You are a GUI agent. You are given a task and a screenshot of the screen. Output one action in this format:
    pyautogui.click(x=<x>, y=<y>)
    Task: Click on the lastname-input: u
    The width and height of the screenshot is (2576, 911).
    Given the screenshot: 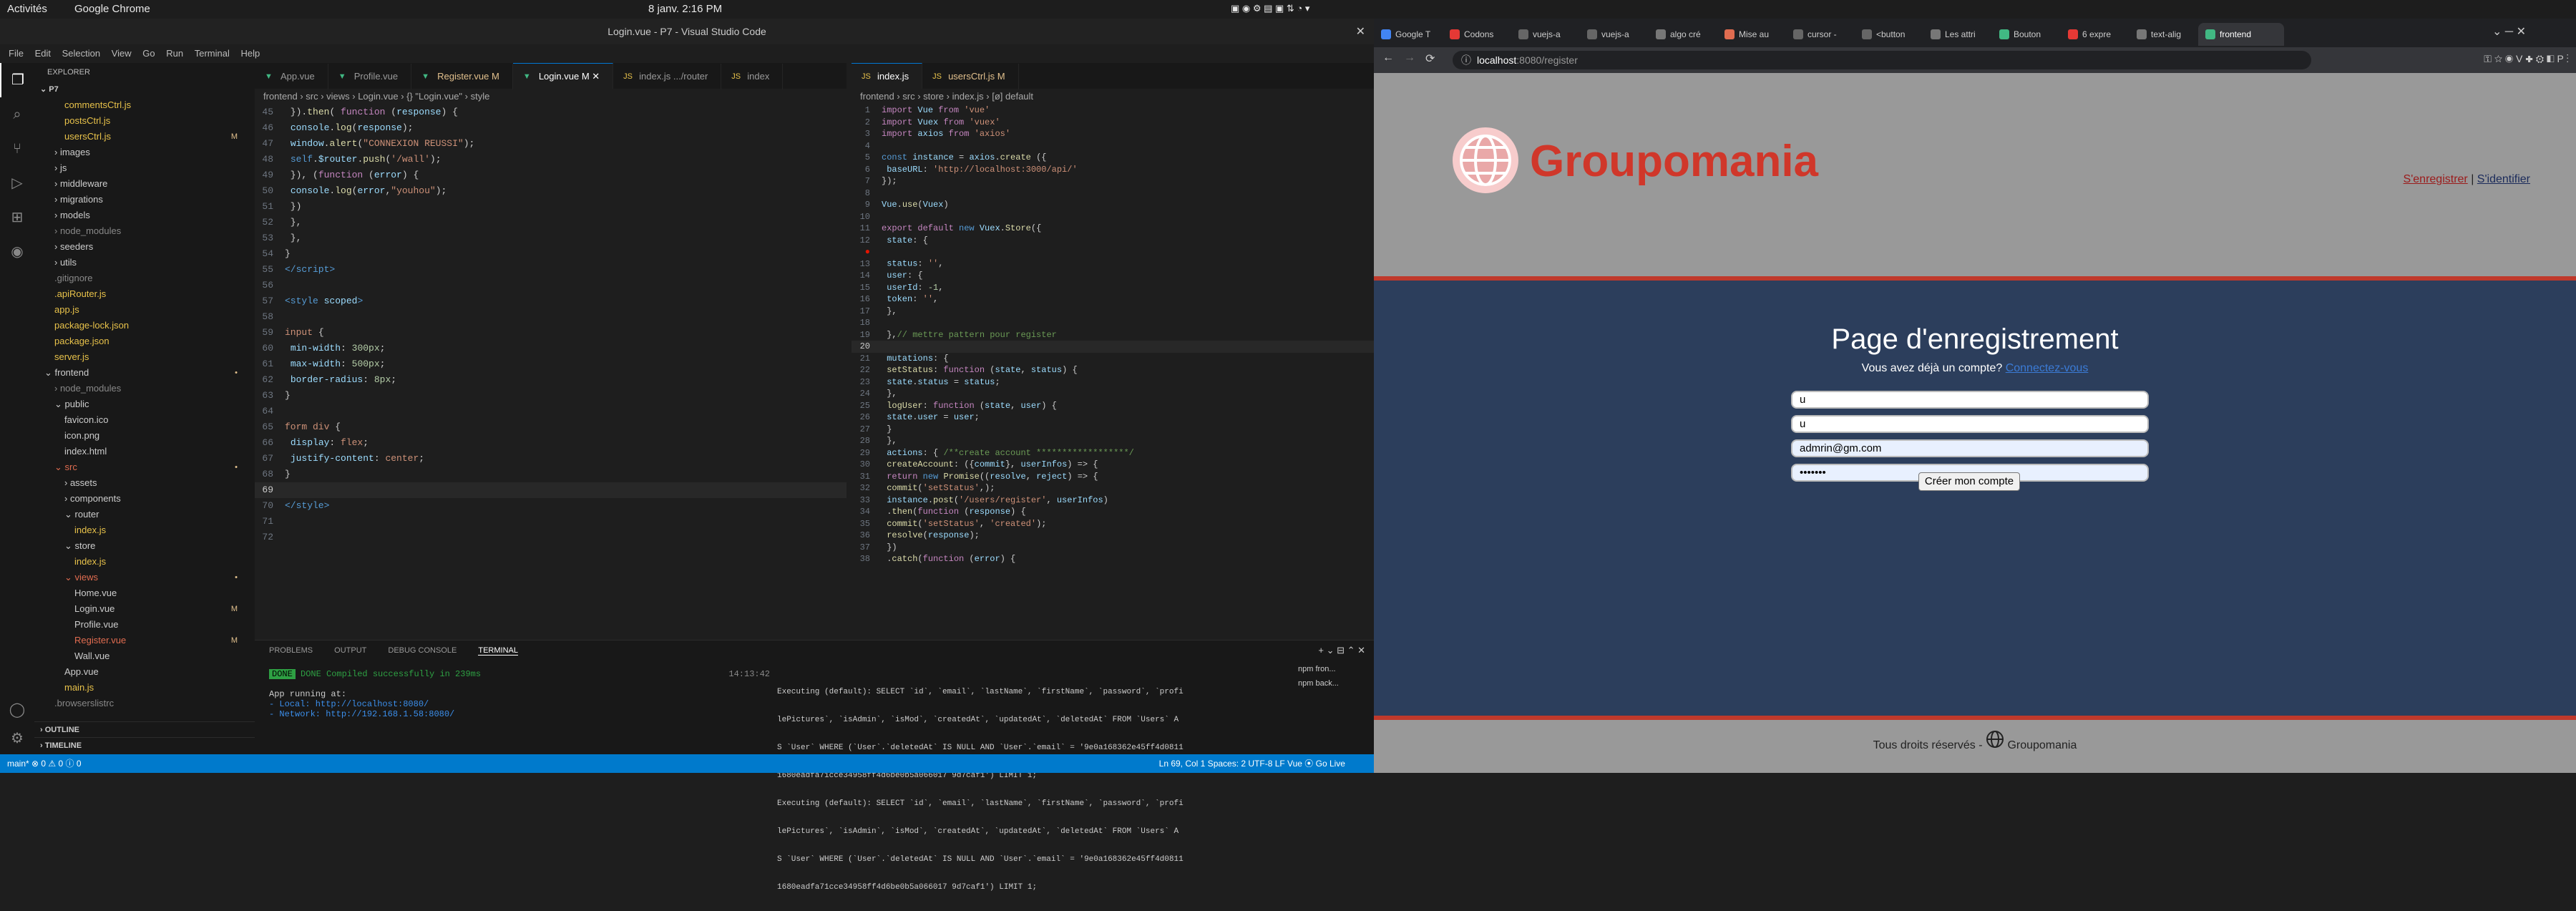 What is the action you would take?
    pyautogui.click(x=1970, y=424)
    